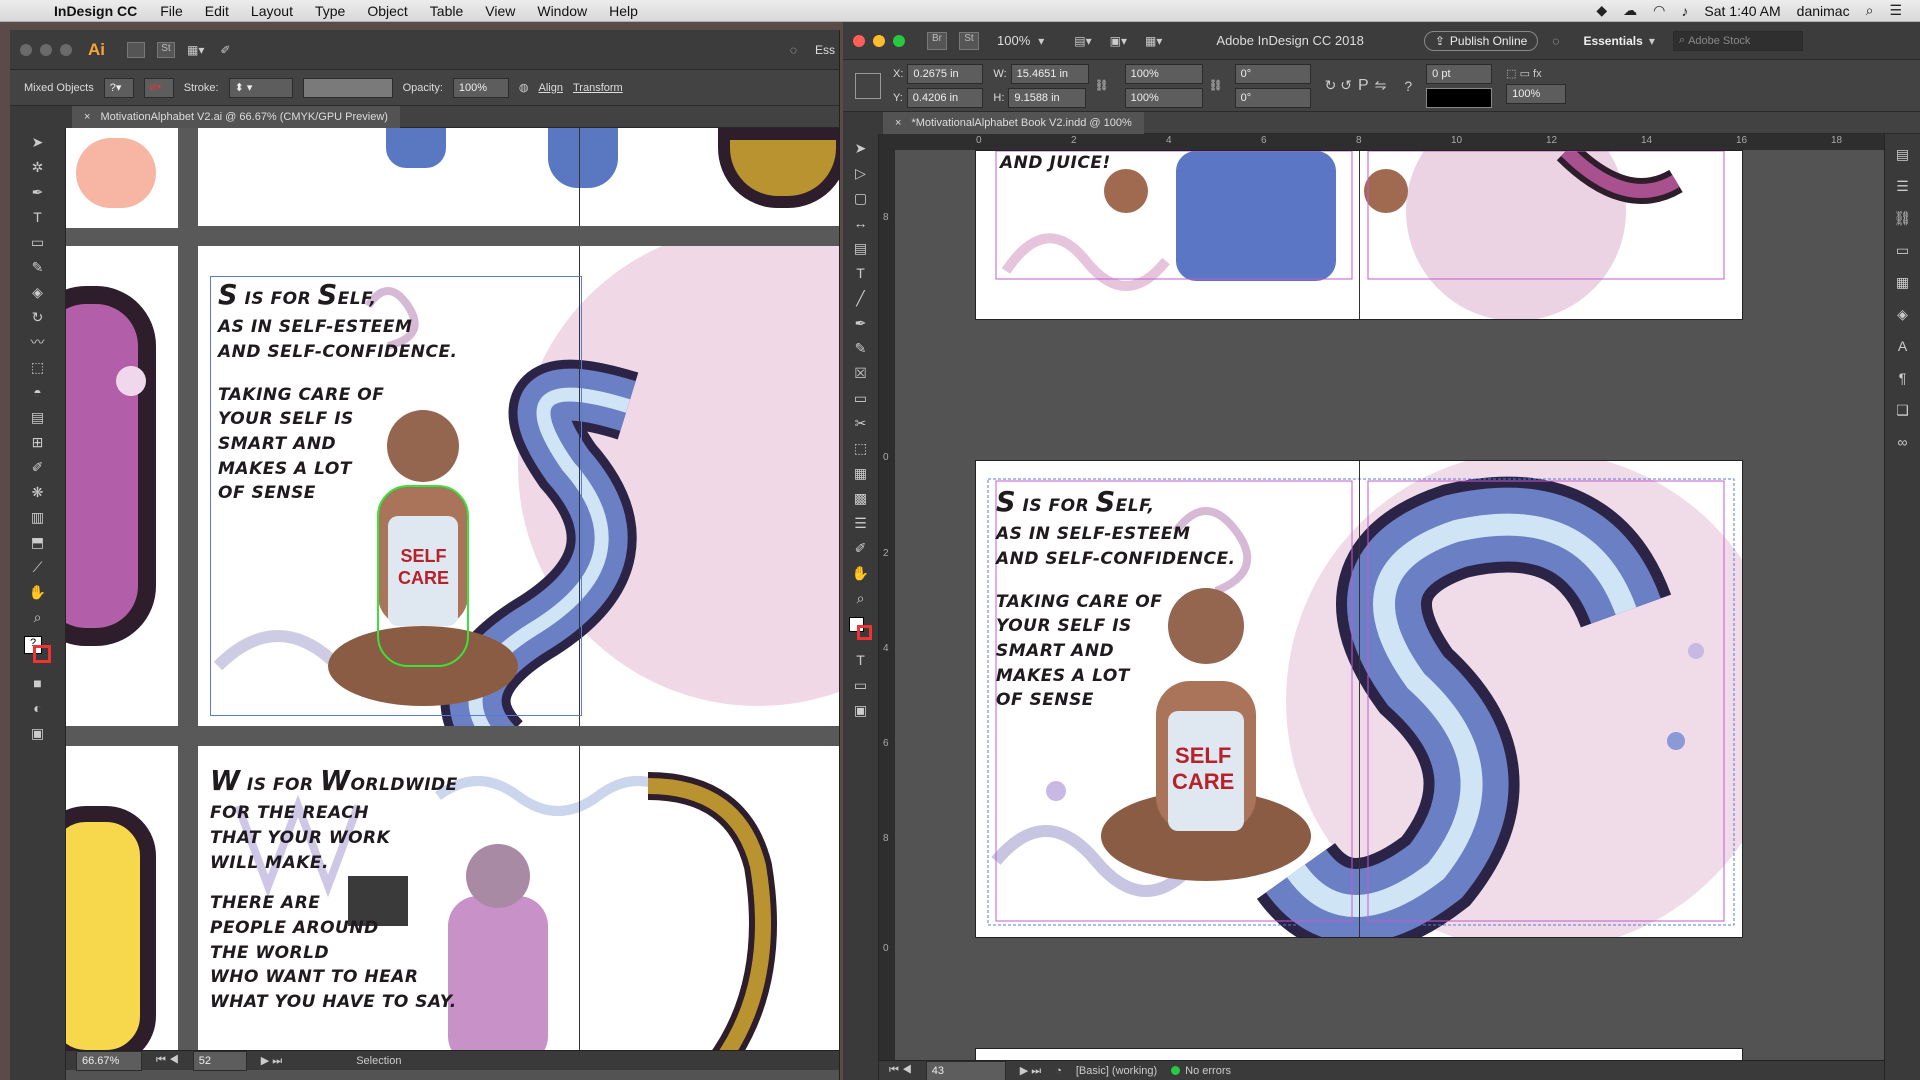  I want to click on free-transform-icon: ⬚, so click(38, 367).